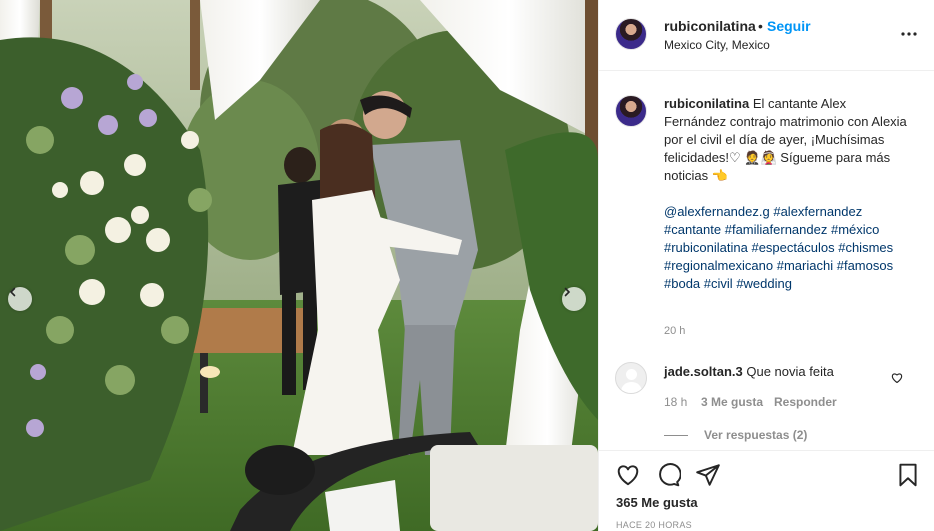 The width and height of the screenshot is (934, 531). I want to click on view-replies-label: Ver respuestas (2), so click(756, 435).